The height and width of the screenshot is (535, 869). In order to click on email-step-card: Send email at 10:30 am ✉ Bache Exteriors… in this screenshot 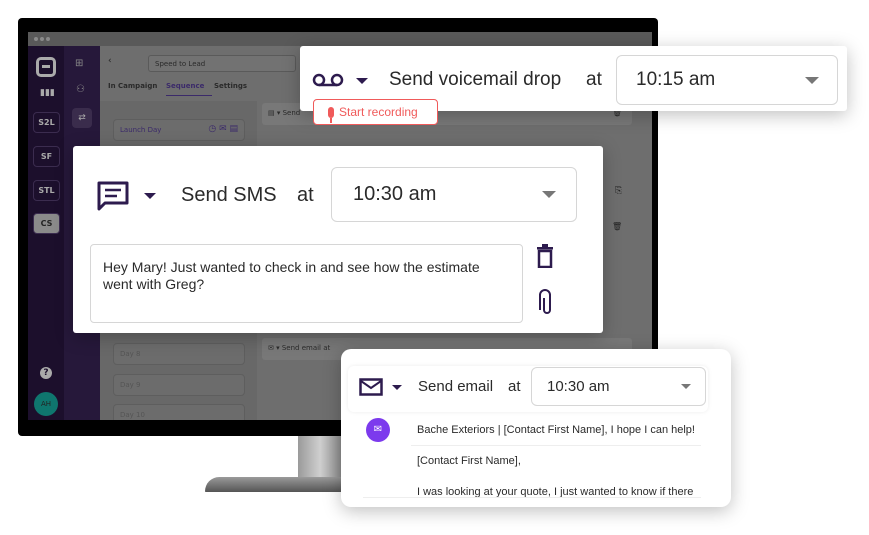, I will do `click(536, 428)`.